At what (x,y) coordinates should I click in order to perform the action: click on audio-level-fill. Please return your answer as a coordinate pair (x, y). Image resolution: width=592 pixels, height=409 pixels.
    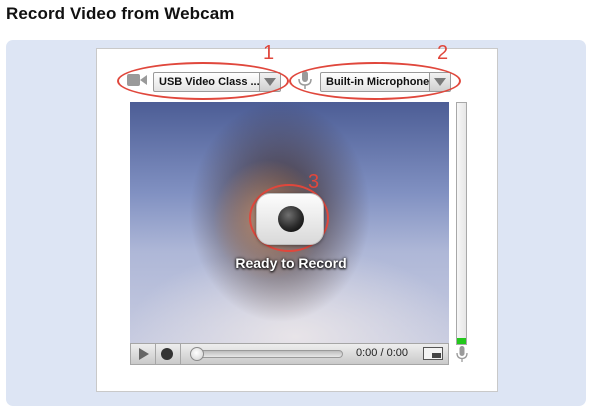
    Looking at the image, I should click on (461, 340).